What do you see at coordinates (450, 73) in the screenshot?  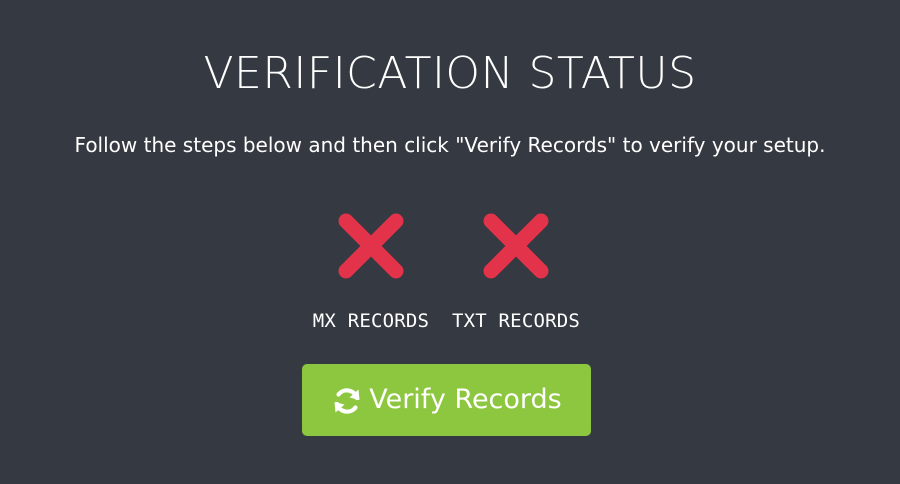 I see `page-title: VERIFICATION STATUS` at bounding box center [450, 73].